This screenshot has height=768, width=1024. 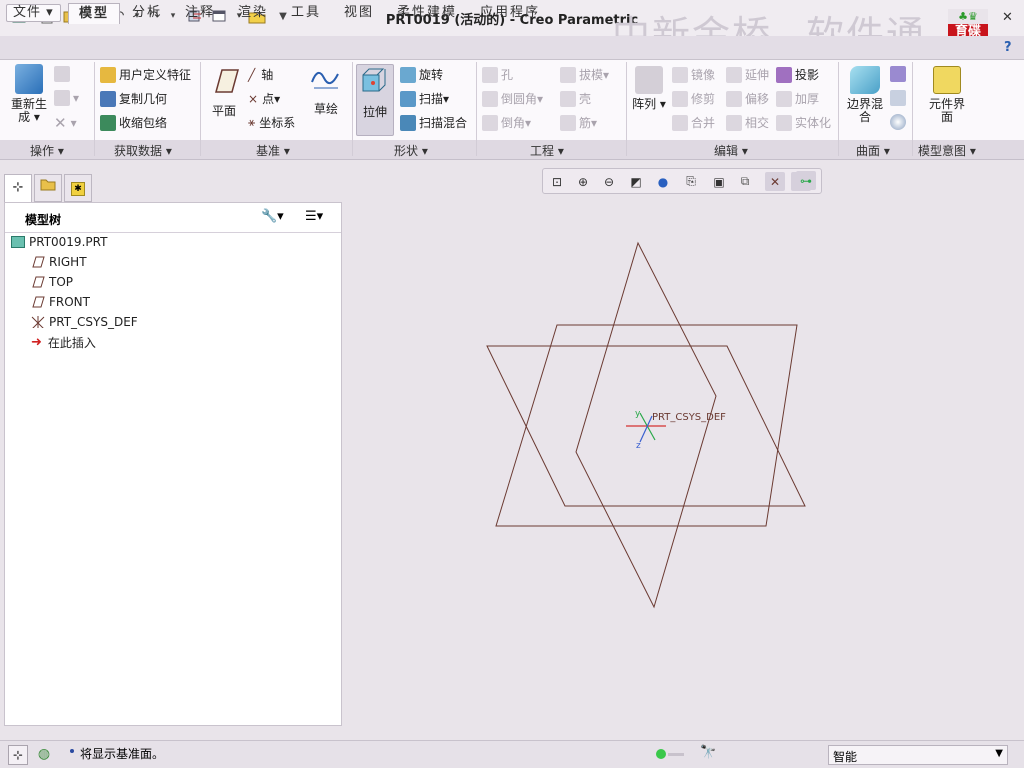 I want to click on thicken-button: 加厚, so click(x=797, y=98).